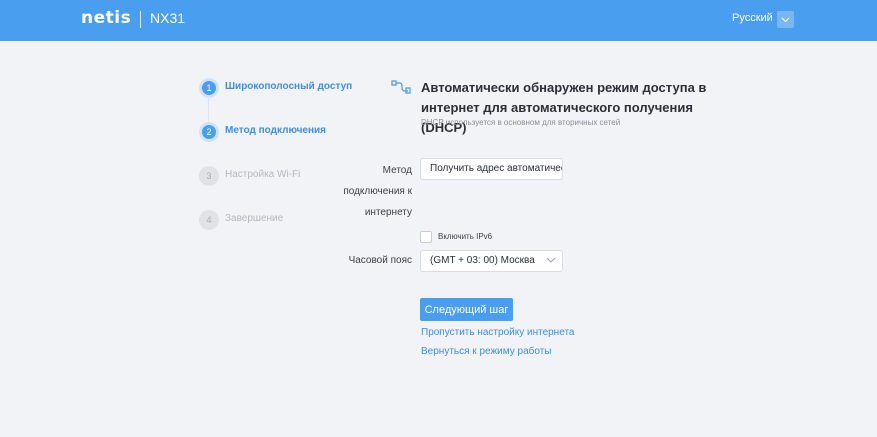  What do you see at coordinates (106, 18) in the screenshot?
I see `brand-logo: netis` at bounding box center [106, 18].